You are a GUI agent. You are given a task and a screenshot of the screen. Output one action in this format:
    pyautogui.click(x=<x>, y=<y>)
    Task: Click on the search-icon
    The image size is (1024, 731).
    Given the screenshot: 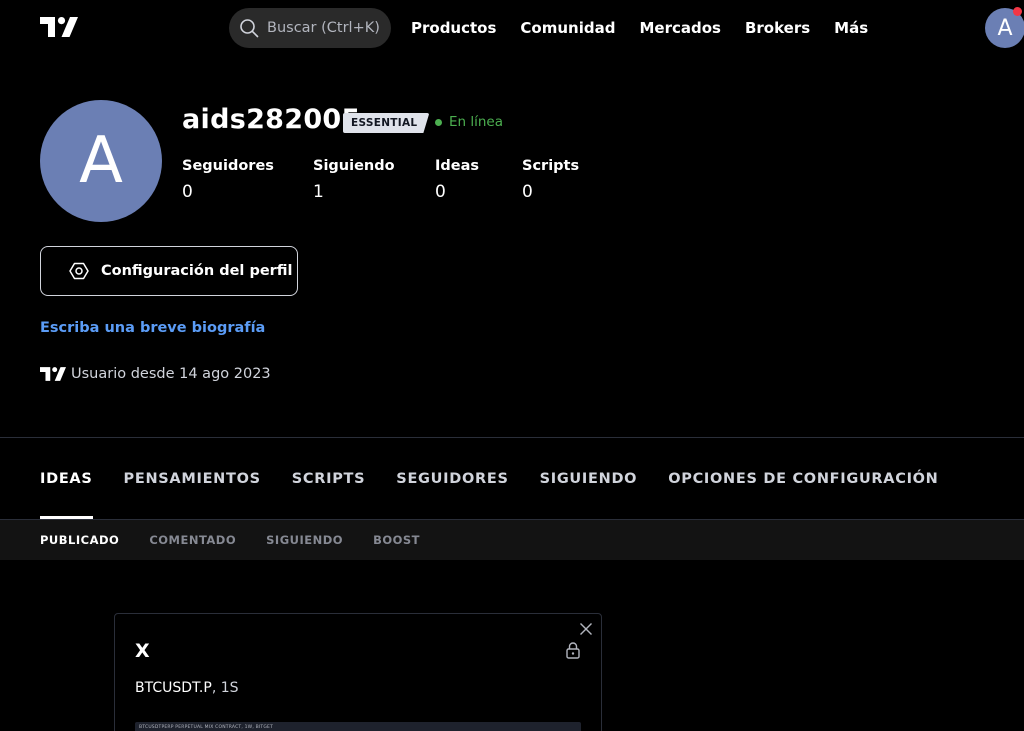 What is the action you would take?
    pyautogui.click(x=249, y=28)
    